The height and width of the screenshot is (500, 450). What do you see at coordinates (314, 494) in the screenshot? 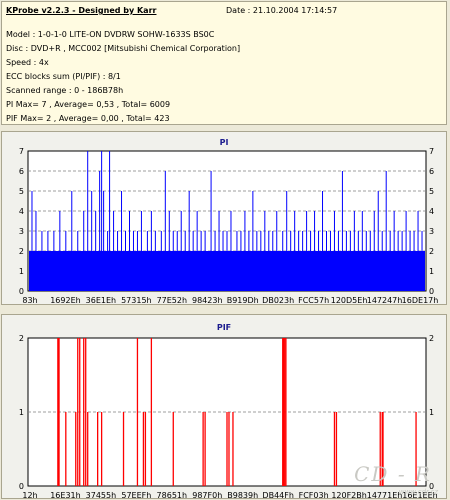
I see `pif-xtick: FCF03h` at bounding box center [314, 494].